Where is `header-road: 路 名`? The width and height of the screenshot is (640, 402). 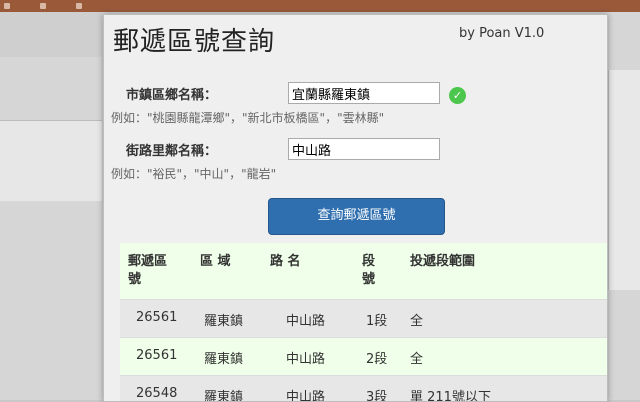 header-road: 路 名 is located at coordinates (285, 261).